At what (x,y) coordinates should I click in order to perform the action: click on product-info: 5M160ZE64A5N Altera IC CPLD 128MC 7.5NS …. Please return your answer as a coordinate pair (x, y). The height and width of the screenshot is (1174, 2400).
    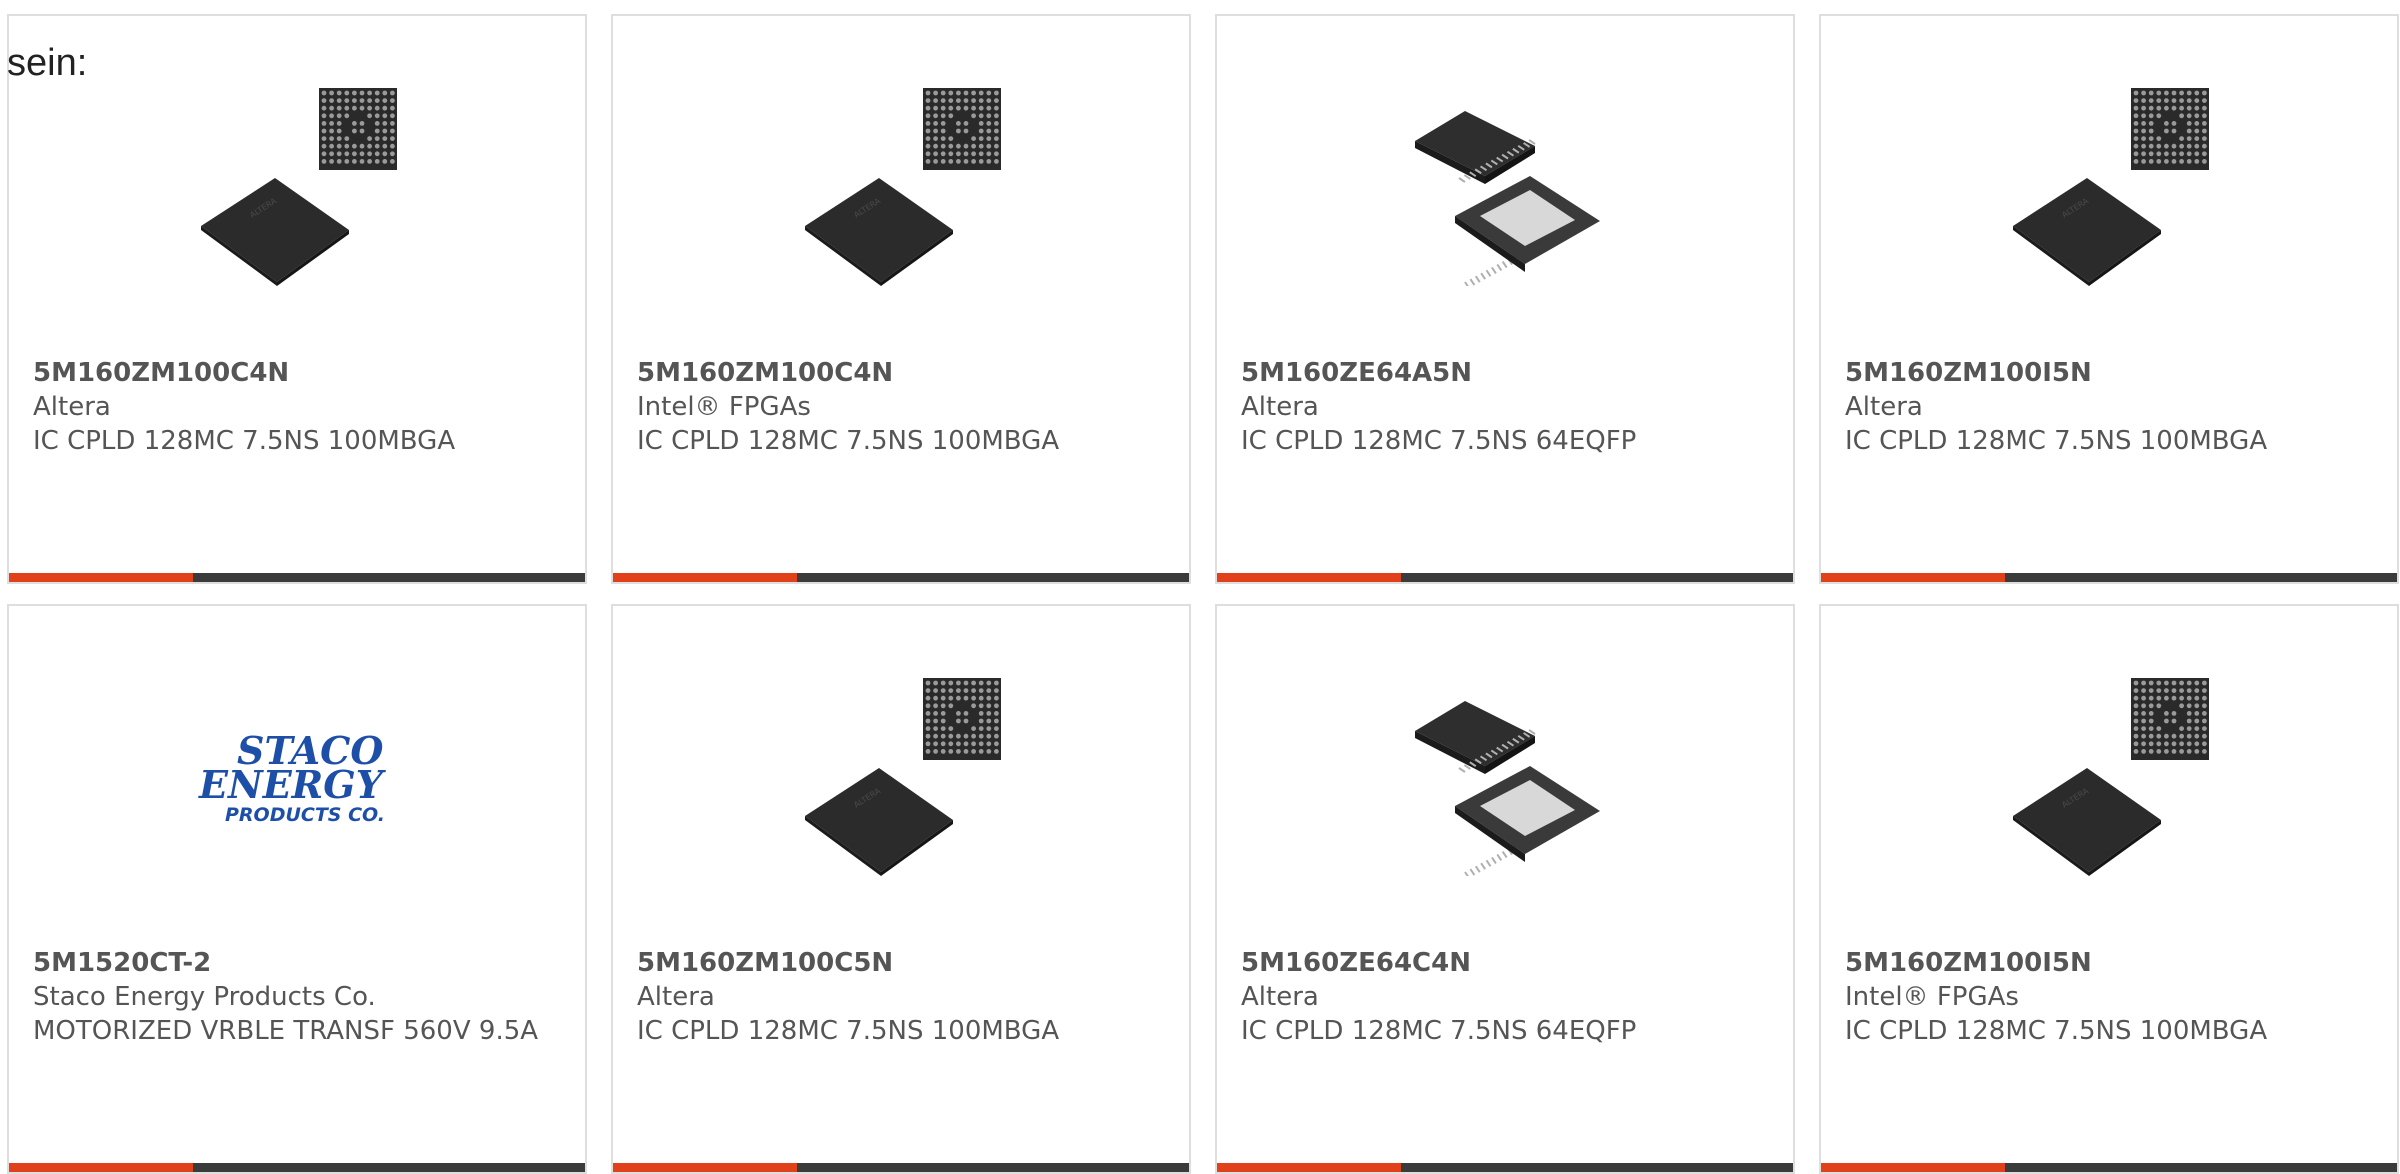
    Looking at the image, I should click on (1505, 407).